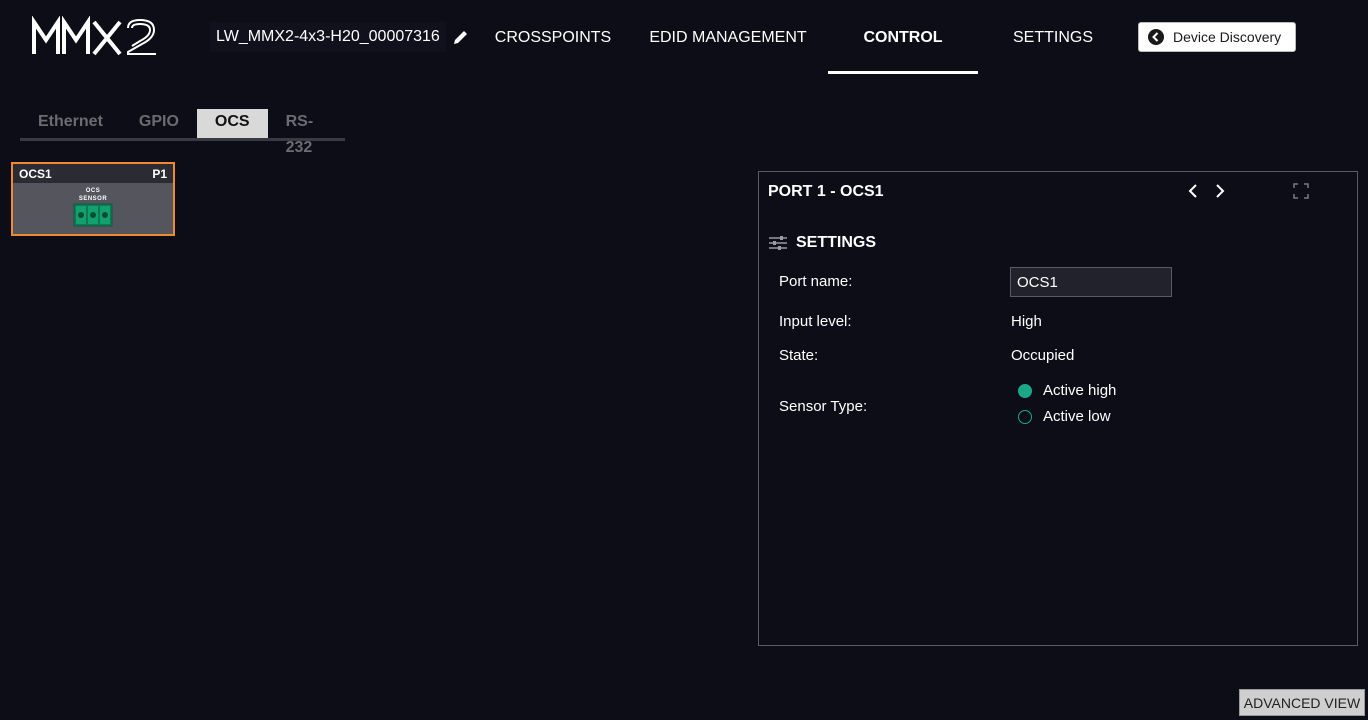  I want to click on terminal-connector-icon, so click(93, 215).